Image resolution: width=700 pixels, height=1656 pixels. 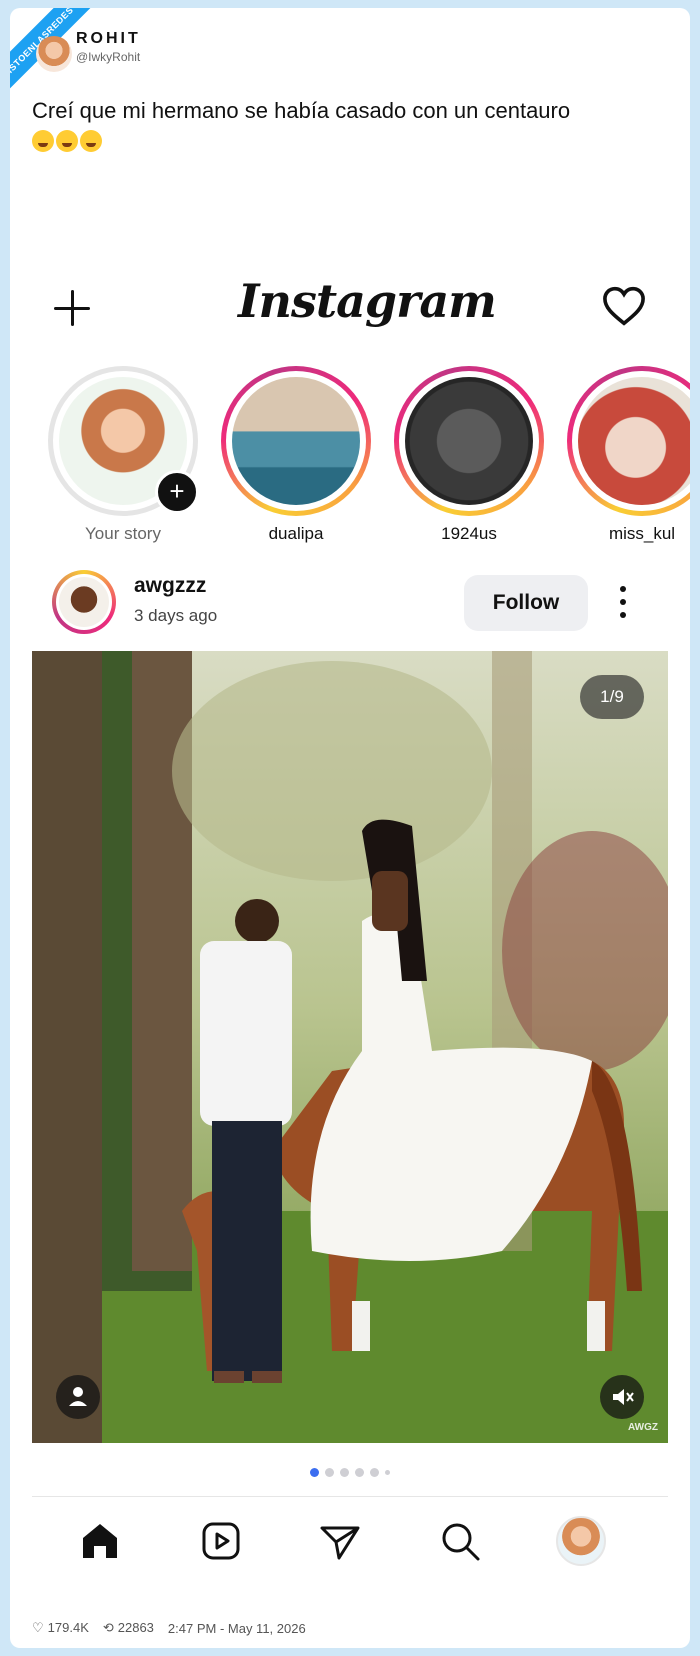 I want to click on tweet-author-handle: @IwkyRohit, so click(x=108, y=57).